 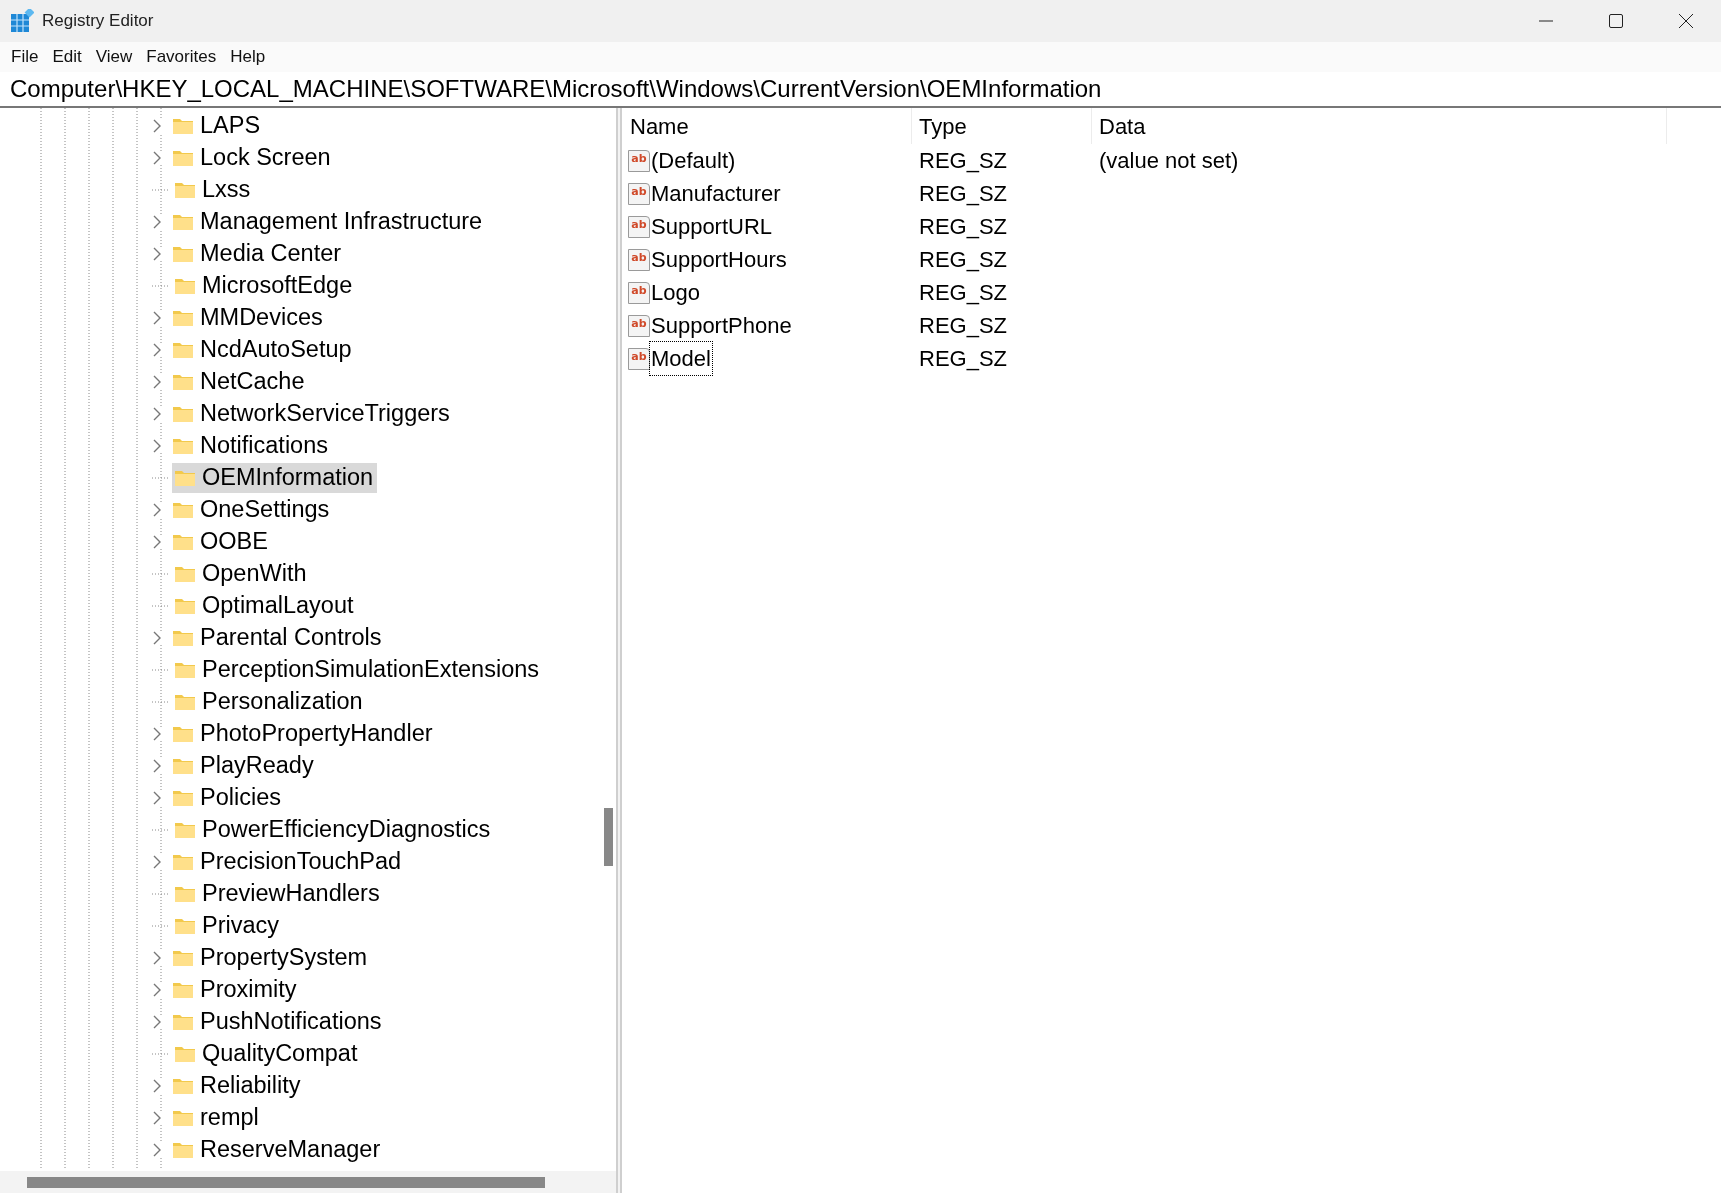 What do you see at coordinates (213, 190) in the screenshot?
I see `tree-item: Lxss` at bounding box center [213, 190].